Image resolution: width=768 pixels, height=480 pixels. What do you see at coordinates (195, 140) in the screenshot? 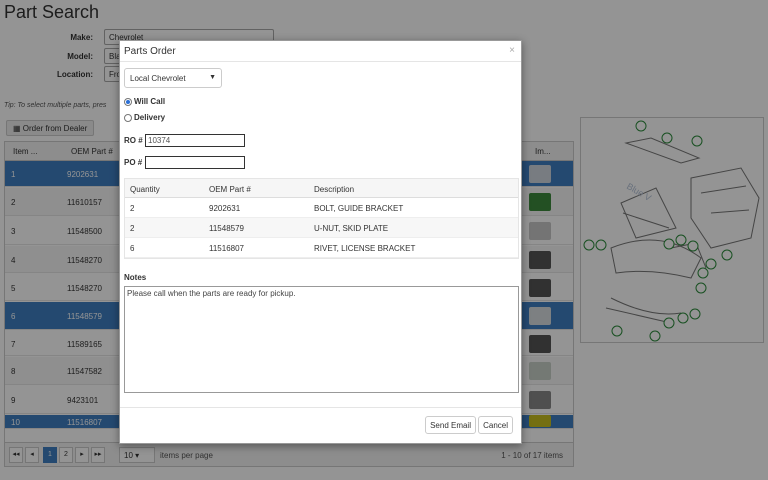
I see `ro-input: 10374` at bounding box center [195, 140].